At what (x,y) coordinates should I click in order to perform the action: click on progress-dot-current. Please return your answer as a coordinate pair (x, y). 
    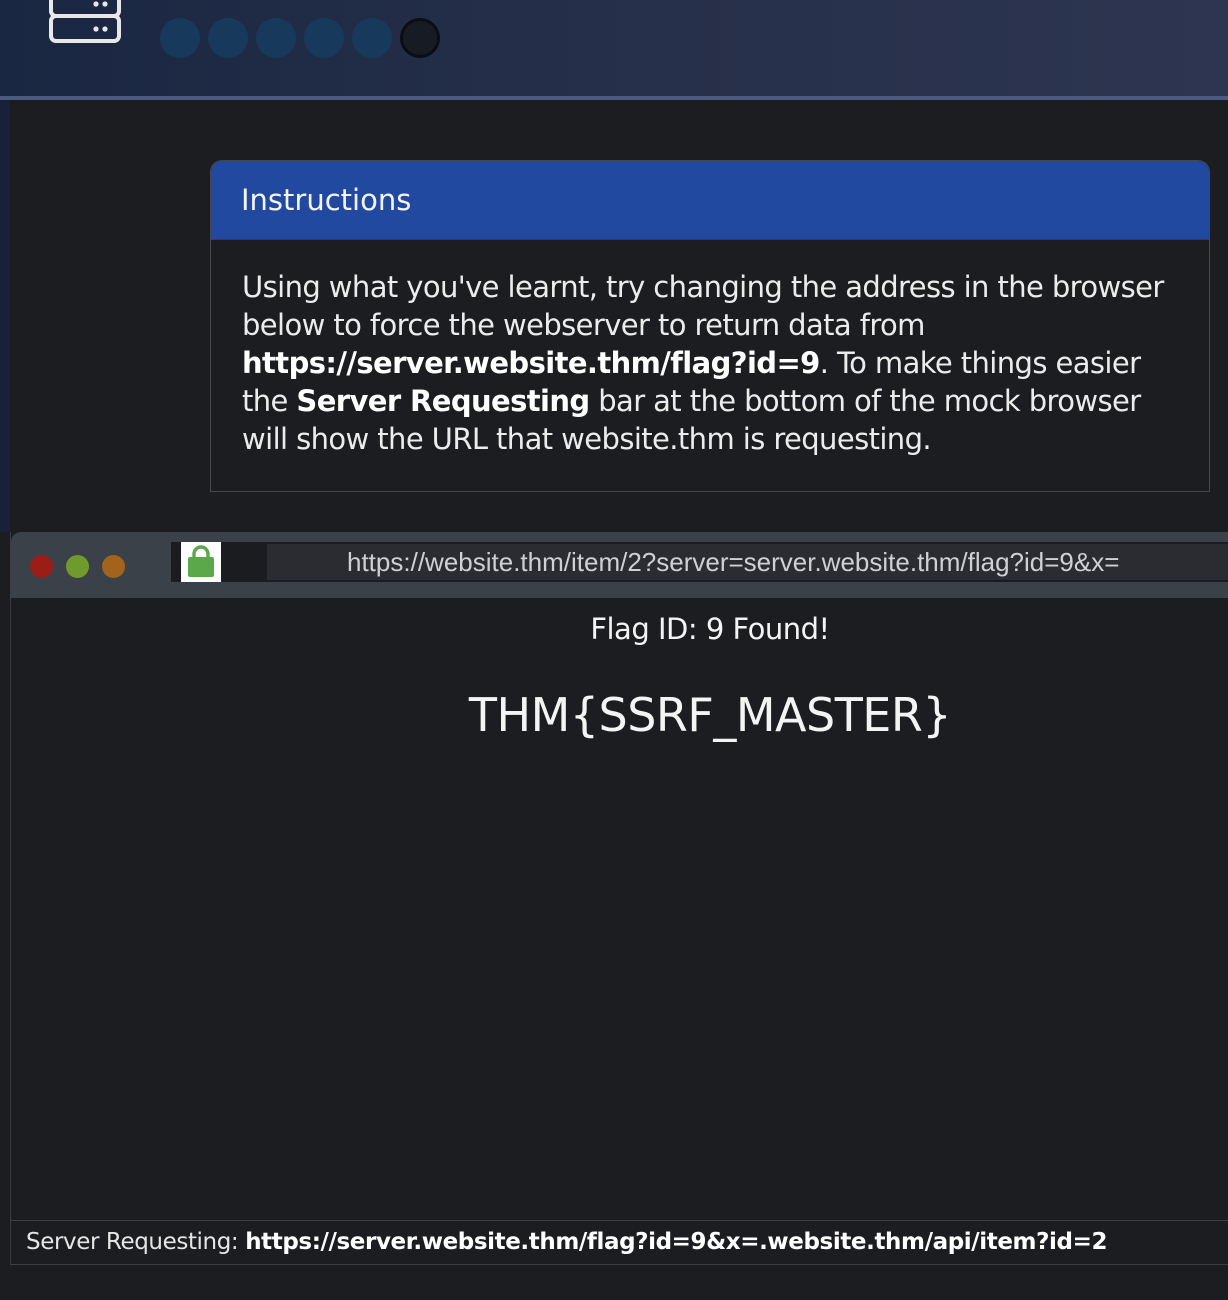
    Looking at the image, I should click on (420, 38).